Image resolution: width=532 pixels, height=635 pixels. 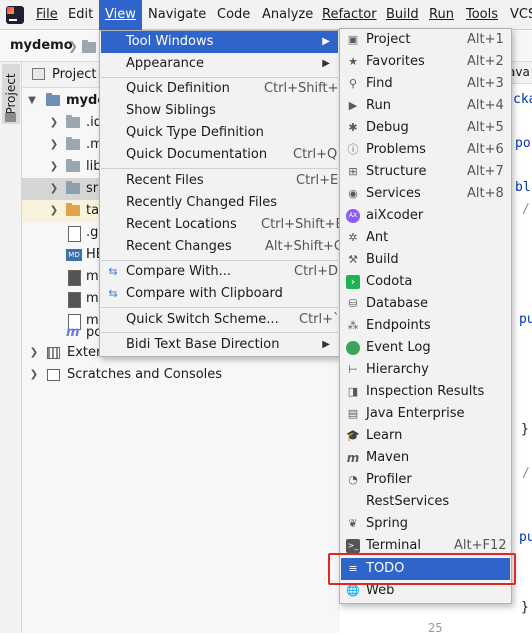 What do you see at coordinates (425, 414) in the screenshot?
I see `tool-window-java-enterprise: ▤ Java Enterprise` at bounding box center [425, 414].